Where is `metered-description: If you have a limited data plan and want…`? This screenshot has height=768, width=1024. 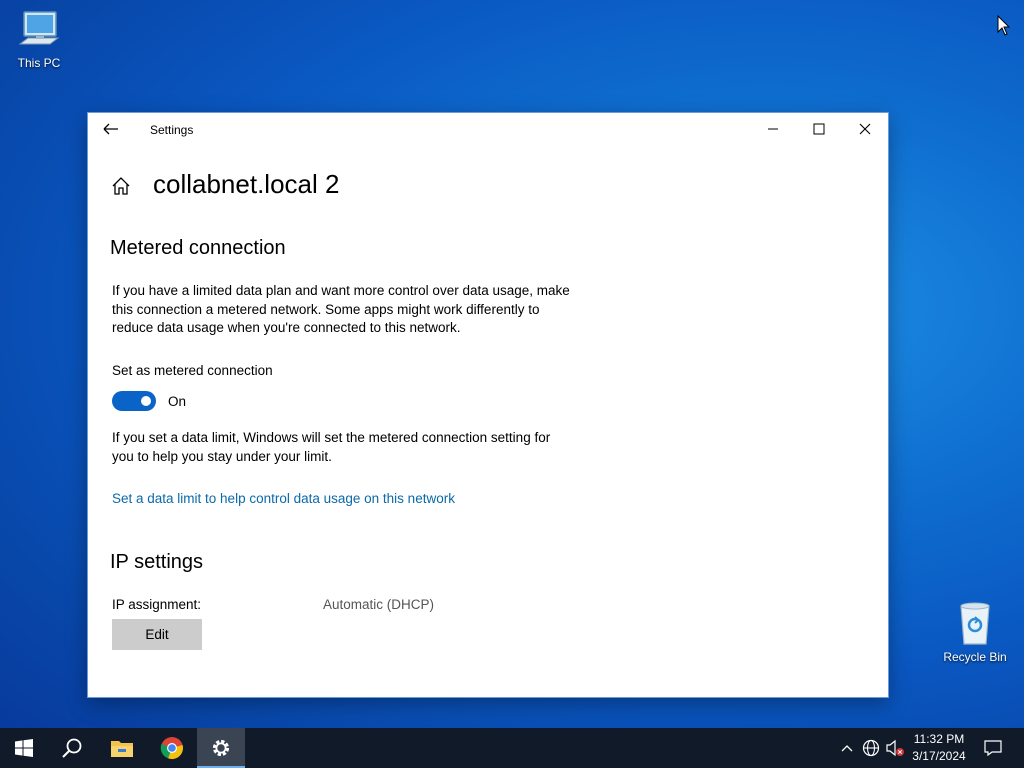
metered-description: If you have a limited data plan and want… is located at coordinates (341, 309).